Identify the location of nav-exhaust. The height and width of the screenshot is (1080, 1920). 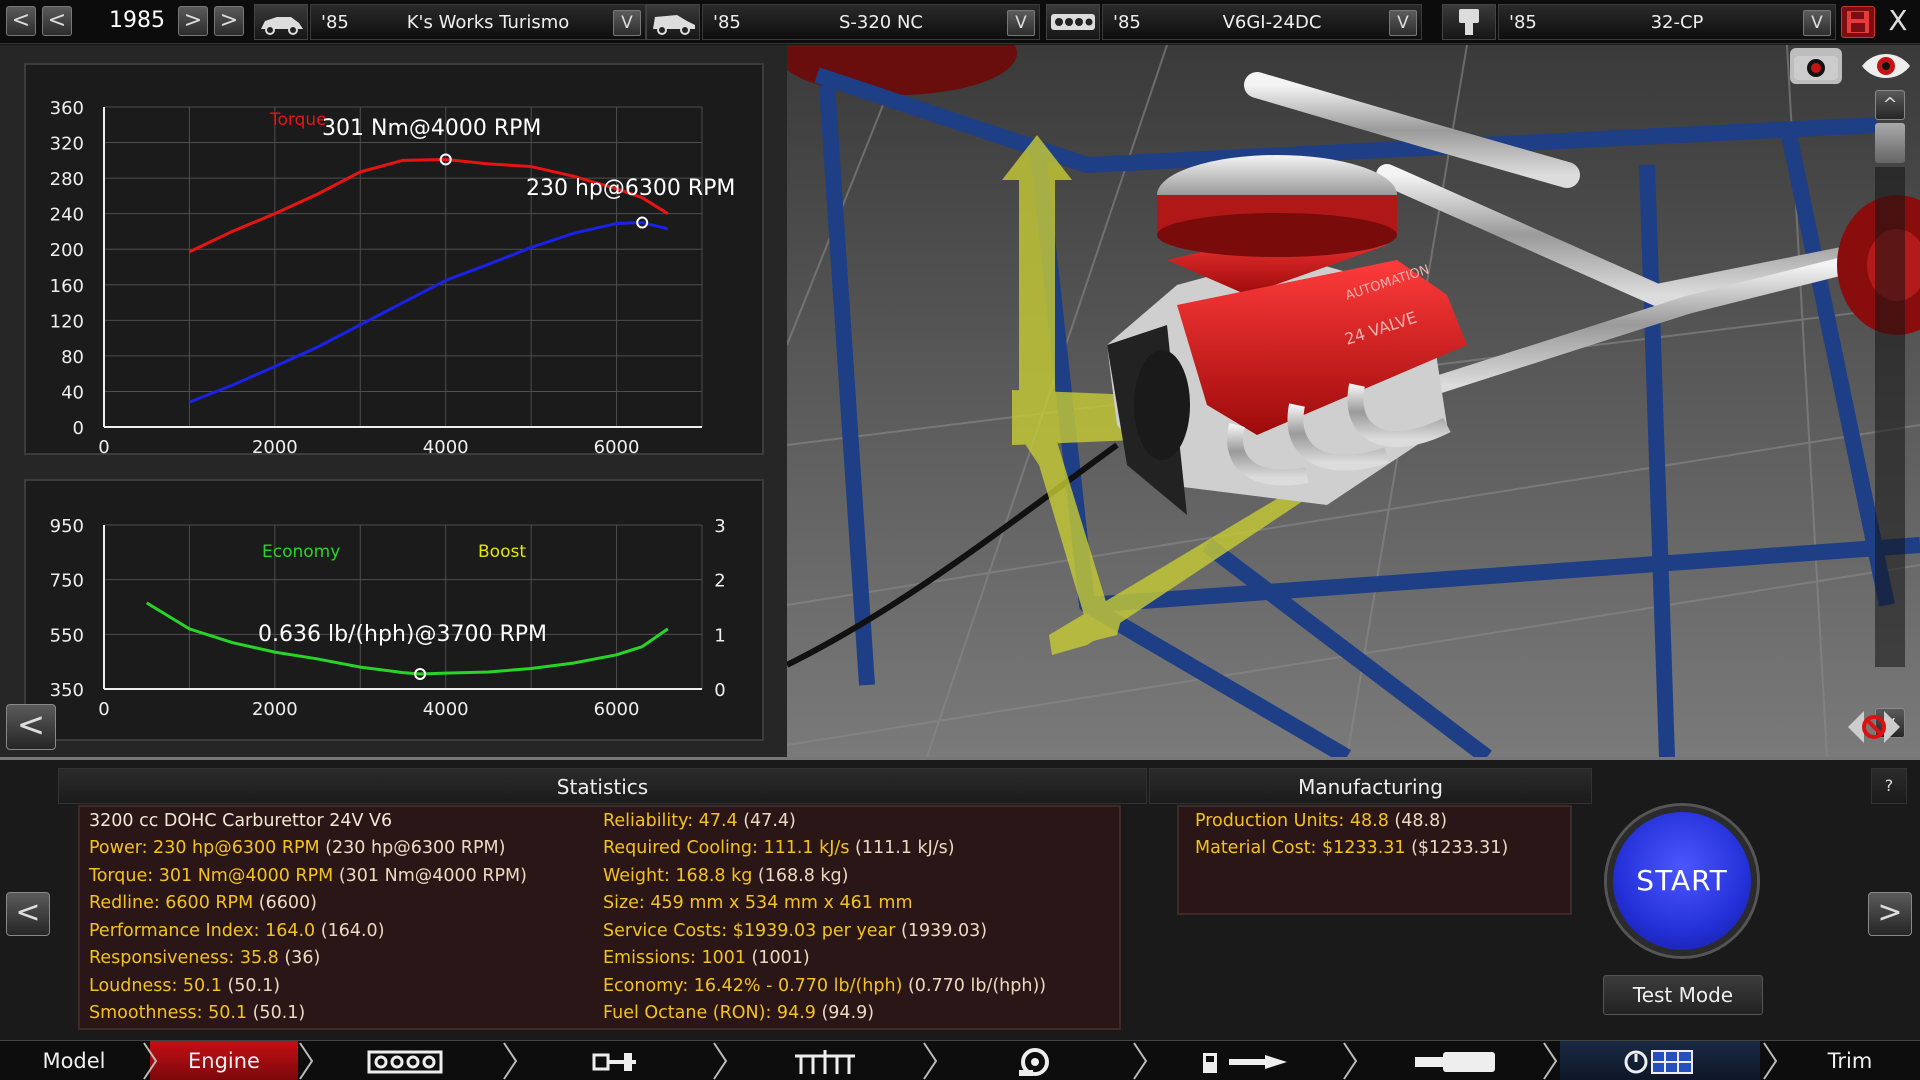
(1455, 1060).